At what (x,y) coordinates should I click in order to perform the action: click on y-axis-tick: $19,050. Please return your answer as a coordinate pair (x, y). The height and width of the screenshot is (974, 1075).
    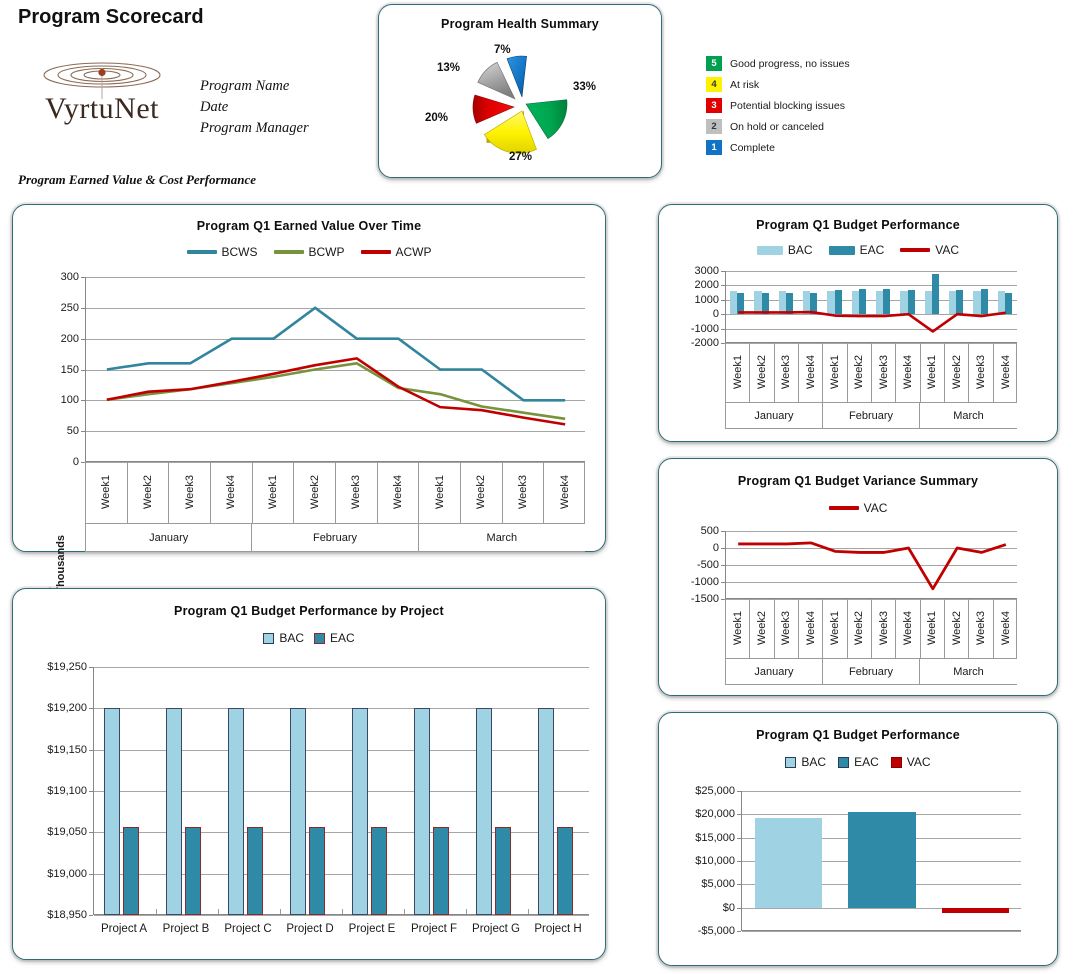
    Looking at the image, I should click on (67, 832).